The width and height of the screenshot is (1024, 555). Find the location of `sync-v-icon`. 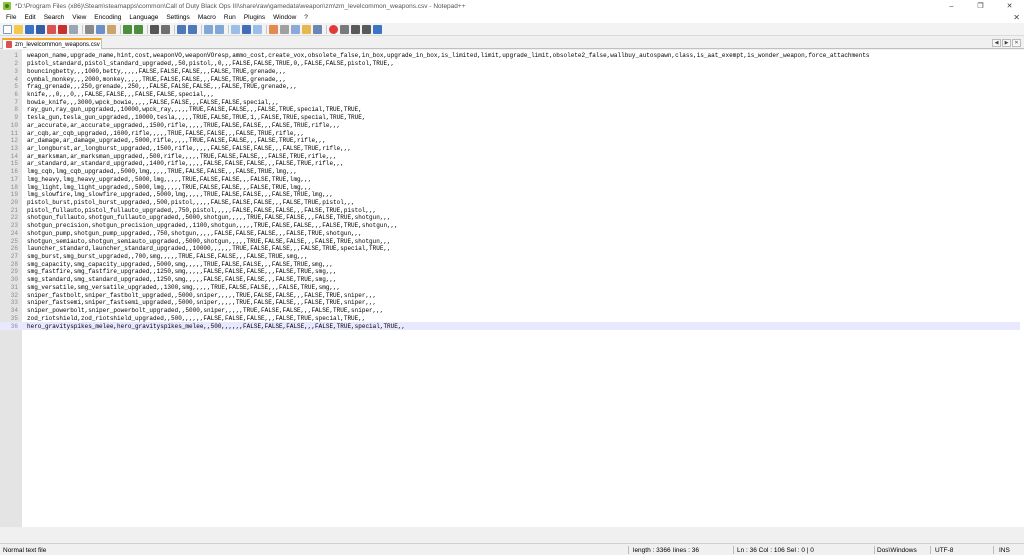

sync-v-icon is located at coordinates (208, 29).